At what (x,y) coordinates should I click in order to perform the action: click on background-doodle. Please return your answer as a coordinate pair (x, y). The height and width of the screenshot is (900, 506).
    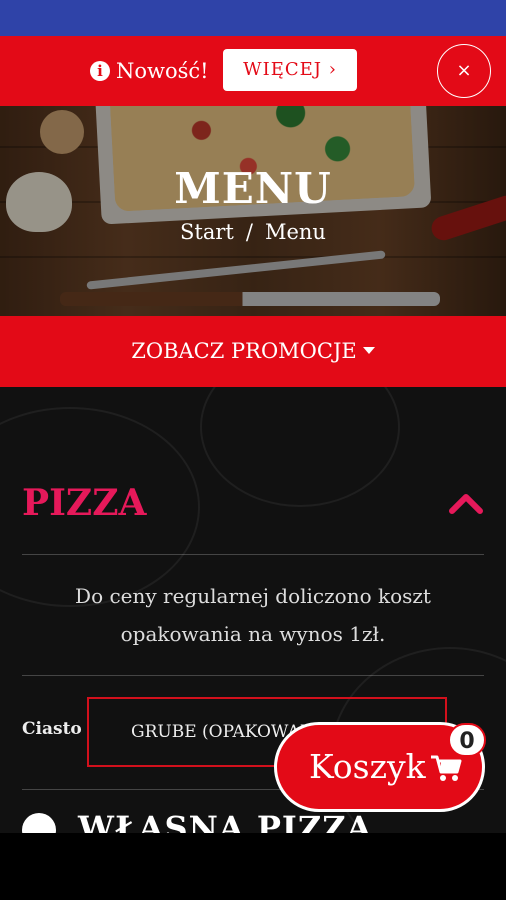
    Looking at the image, I should click on (300, 447).